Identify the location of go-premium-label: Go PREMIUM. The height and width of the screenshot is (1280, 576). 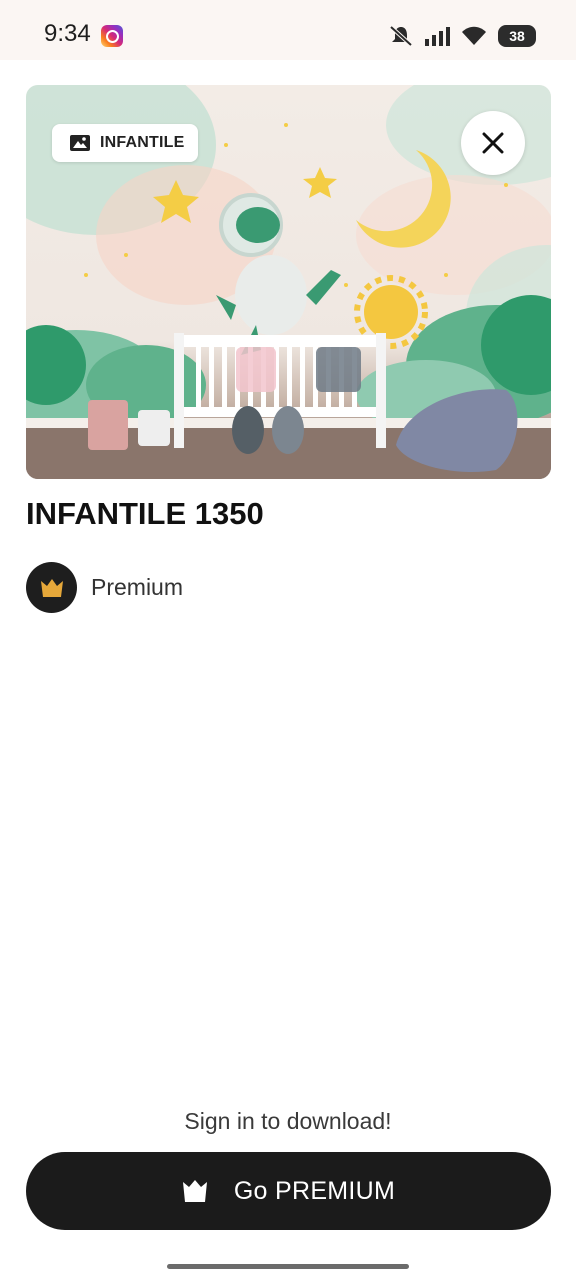
(314, 1190).